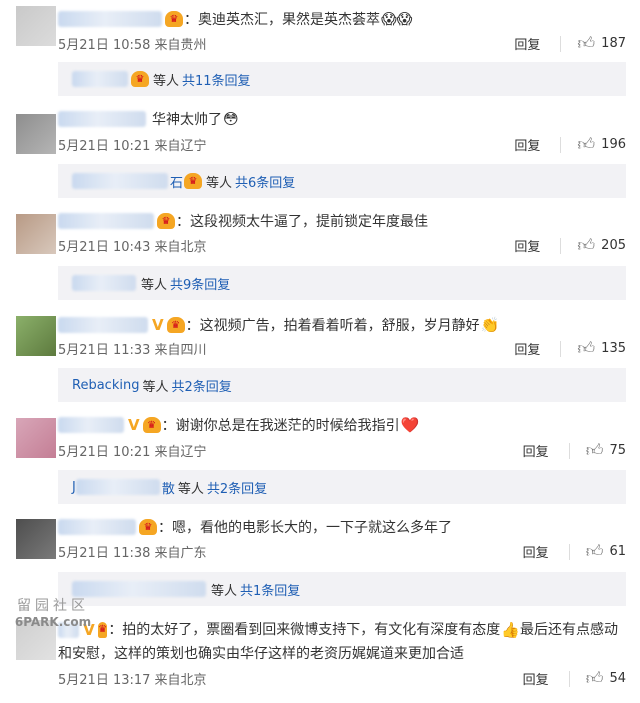 The width and height of the screenshot is (640, 703). What do you see at coordinates (270, 589) in the screenshot?
I see `reply-count-link: 共1条回复` at bounding box center [270, 589].